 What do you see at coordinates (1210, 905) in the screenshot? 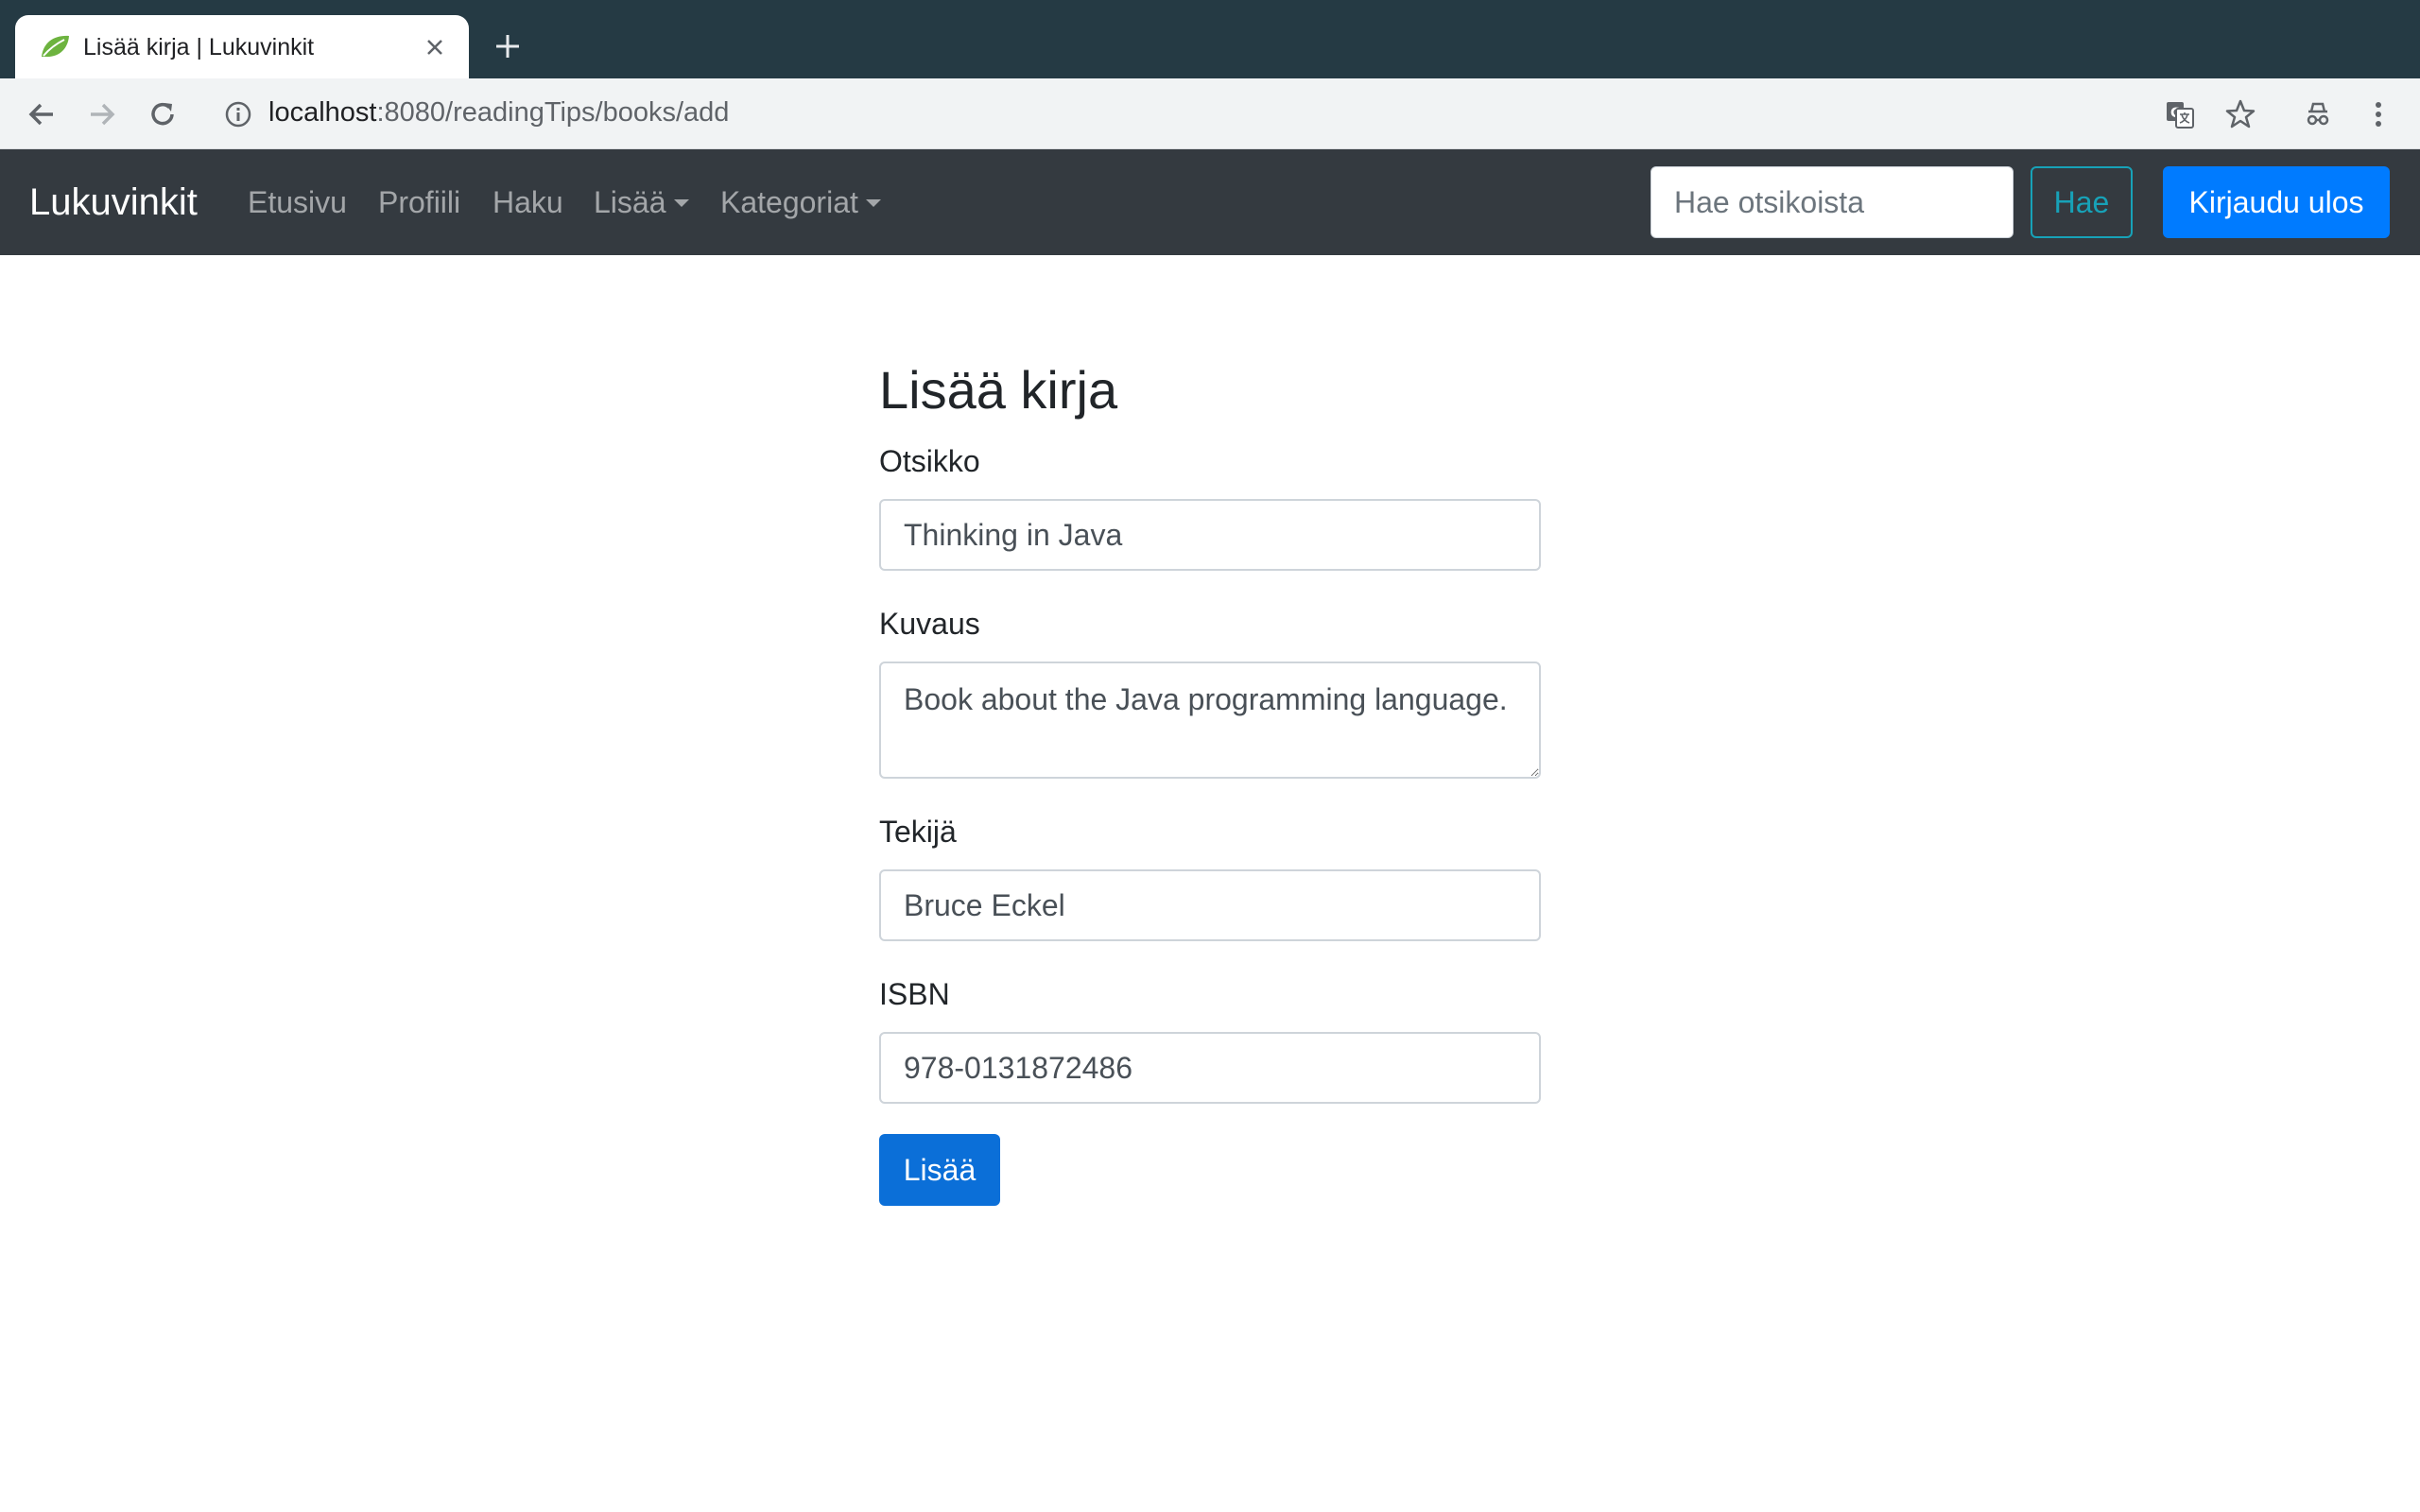
I see `author-input` at bounding box center [1210, 905].